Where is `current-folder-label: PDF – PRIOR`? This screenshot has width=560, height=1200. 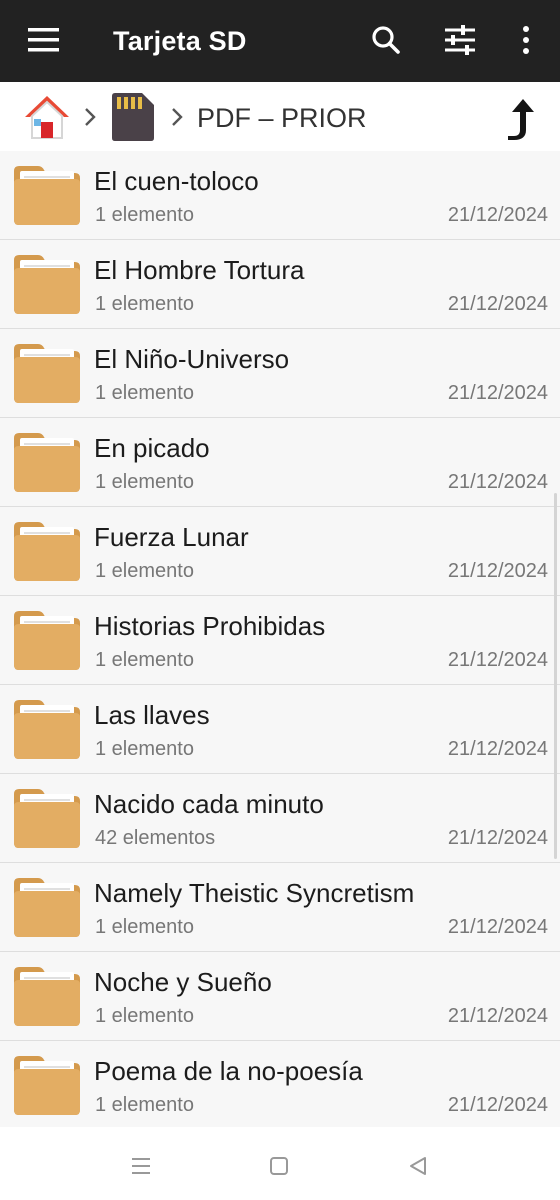 current-folder-label: PDF – PRIOR is located at coordinates (282, 118).